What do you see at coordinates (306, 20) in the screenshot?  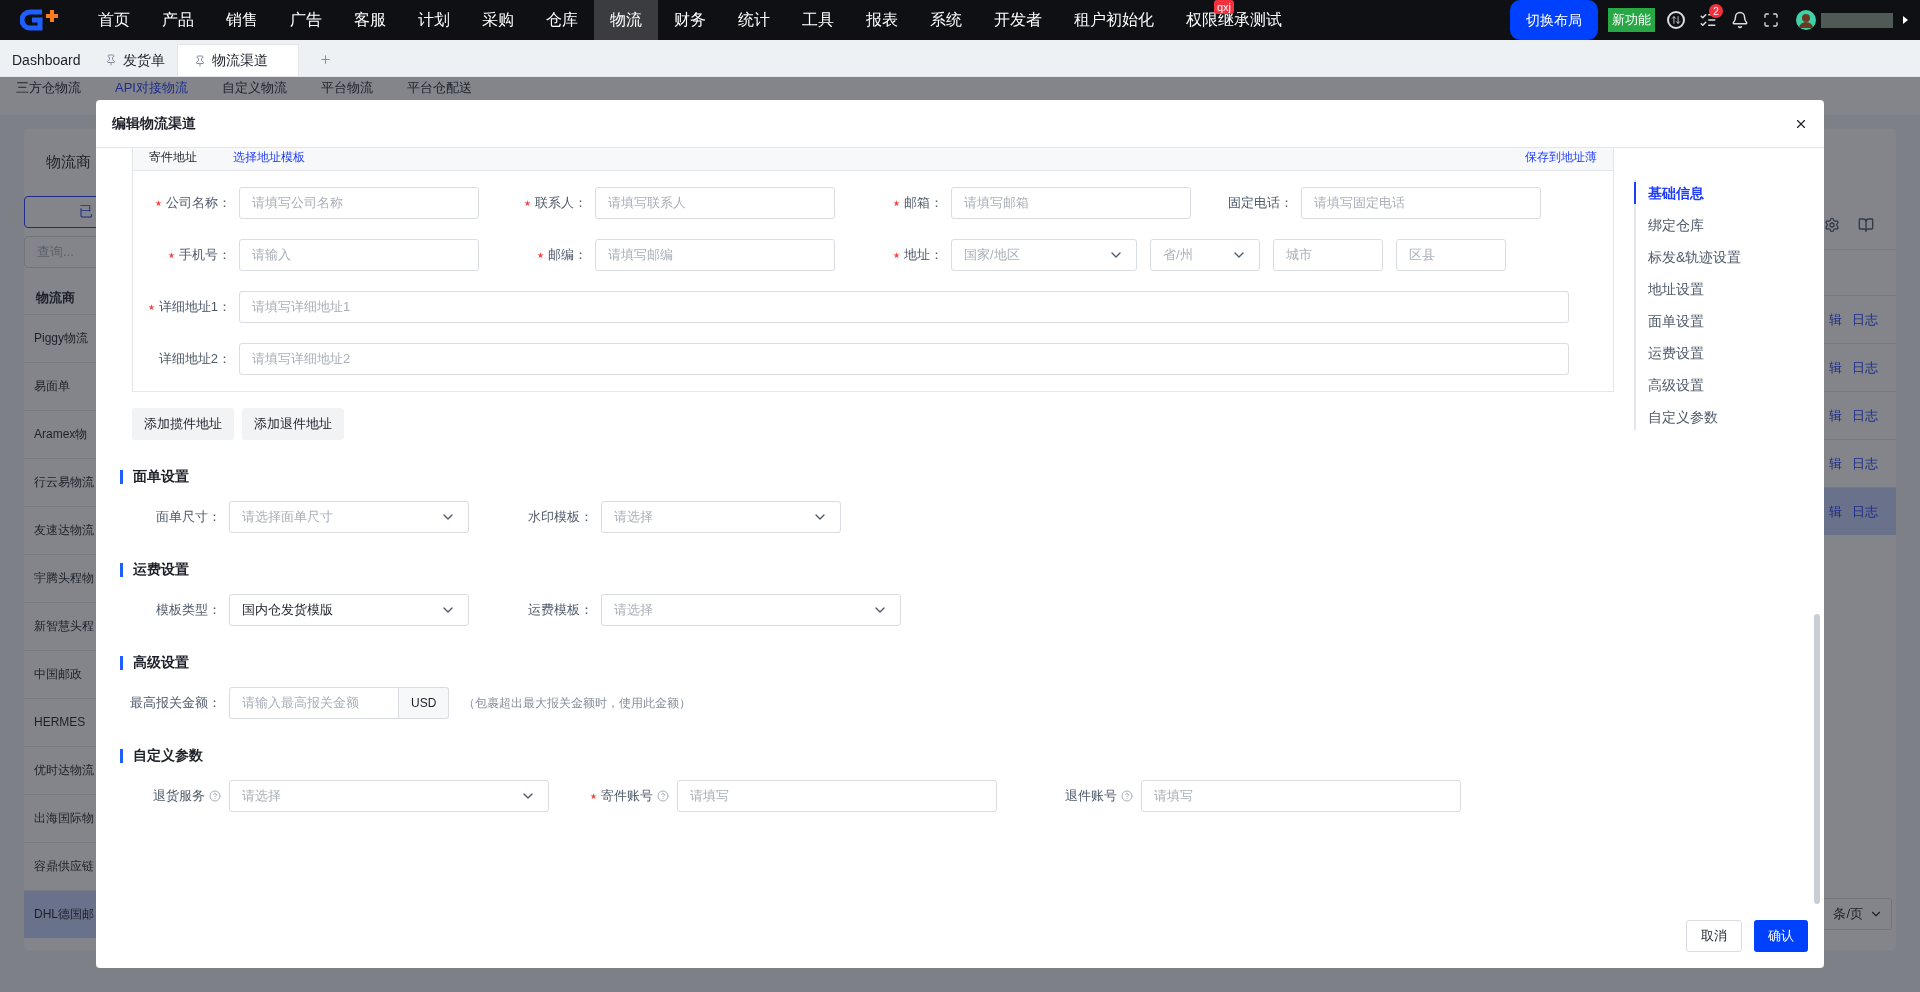 I see `nav-menu-item: 广告` at bounding box center [306, 20].